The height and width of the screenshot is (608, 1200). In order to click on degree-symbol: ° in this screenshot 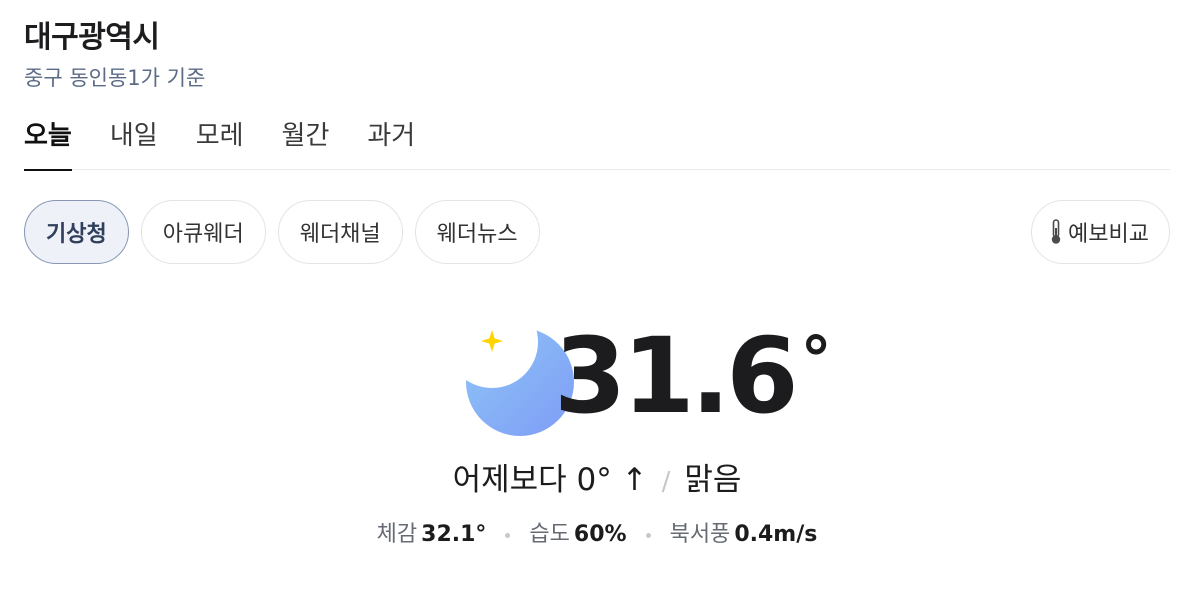, I will do `click(816, 359)`.